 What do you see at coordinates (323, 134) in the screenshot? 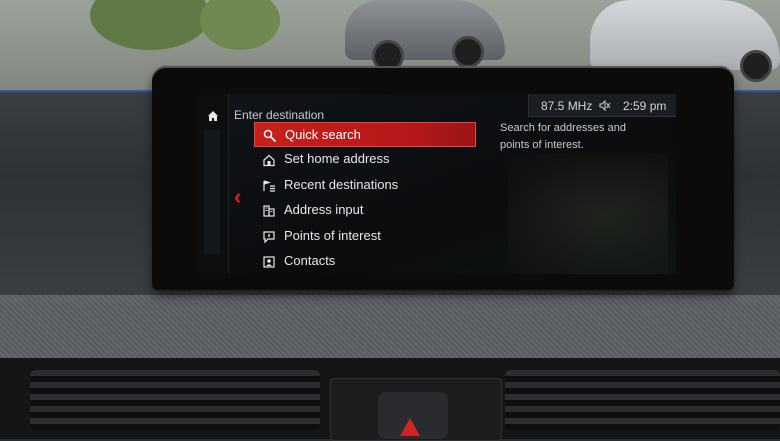
I see `menu-item-label: Quick search` at bounding box center [323, 134].